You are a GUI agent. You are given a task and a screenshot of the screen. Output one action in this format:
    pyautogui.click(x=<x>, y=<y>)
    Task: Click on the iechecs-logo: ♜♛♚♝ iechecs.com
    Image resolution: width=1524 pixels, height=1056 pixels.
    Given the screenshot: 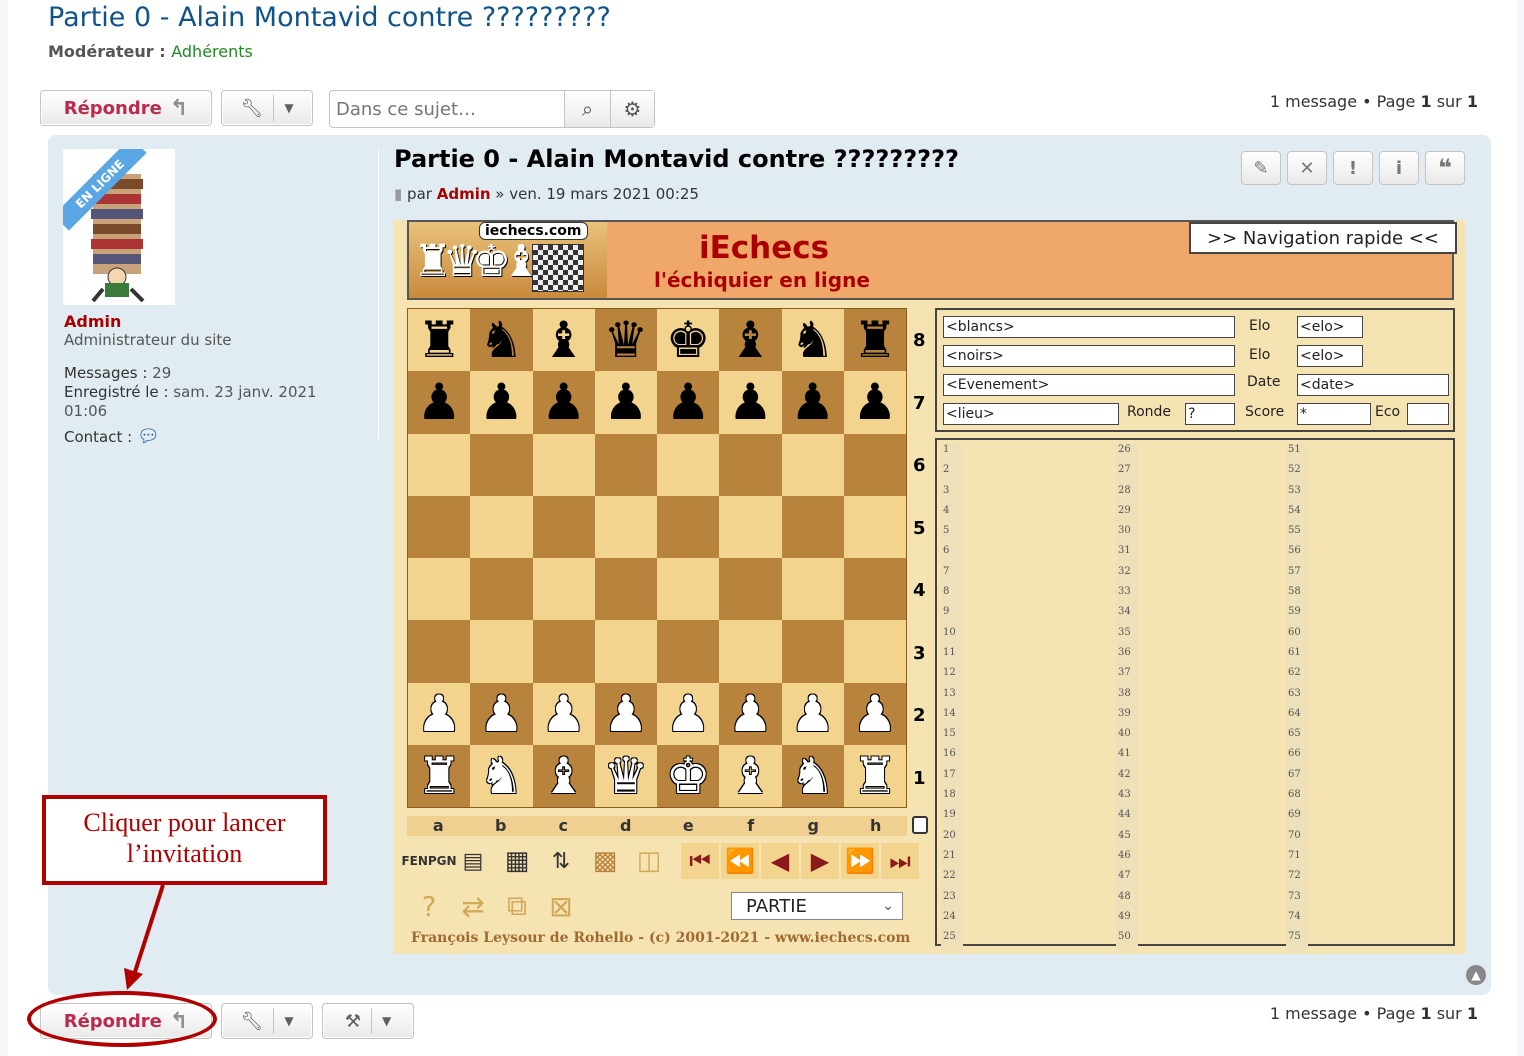 What is the action you would take?
    pyautogui.click(x=508, y=260)
    